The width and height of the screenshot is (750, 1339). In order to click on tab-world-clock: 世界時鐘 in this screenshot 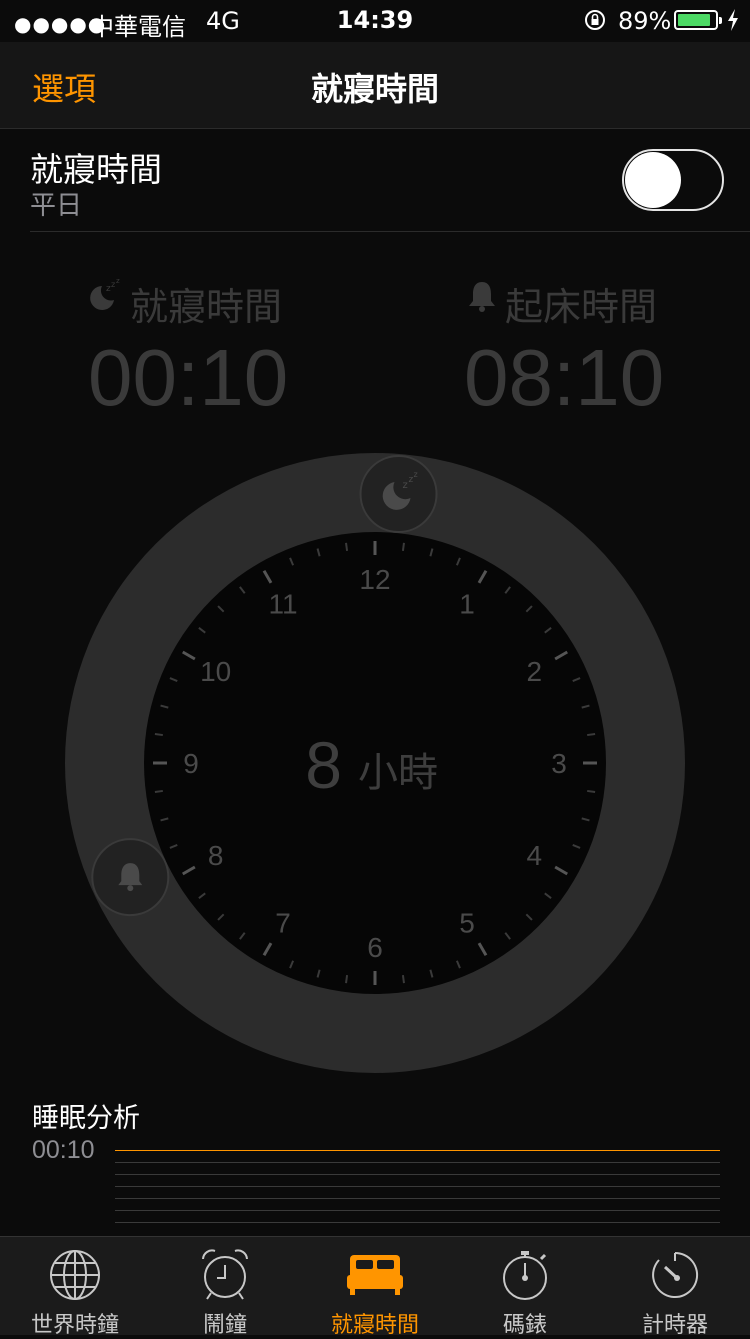, I will do `click(75, 1287)`.